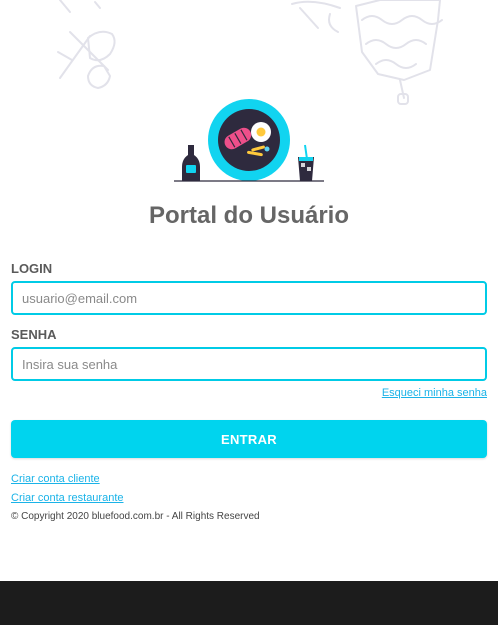 The image size is (498, 625). What do you see at coordinates (249, 603) in the screenshot?
I see `page-footer` at bounding box center [249, 603].